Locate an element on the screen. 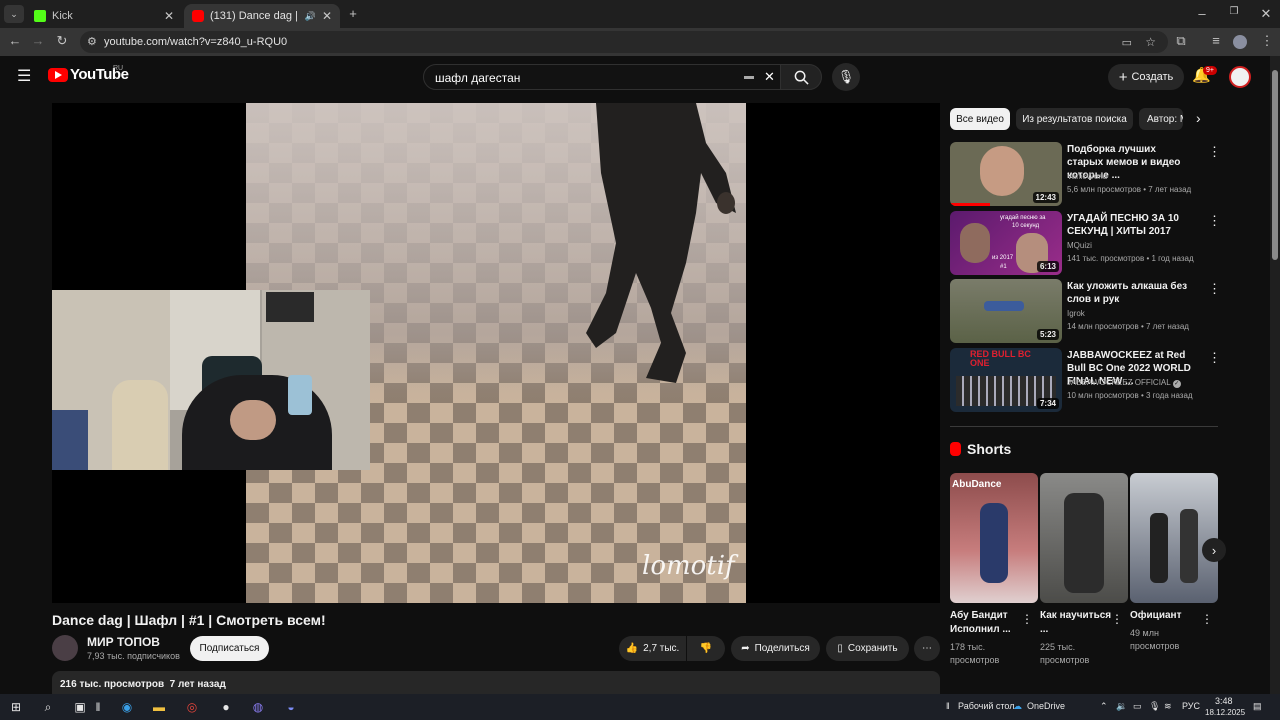  back-button: ← is located at coordinates (15, 40).